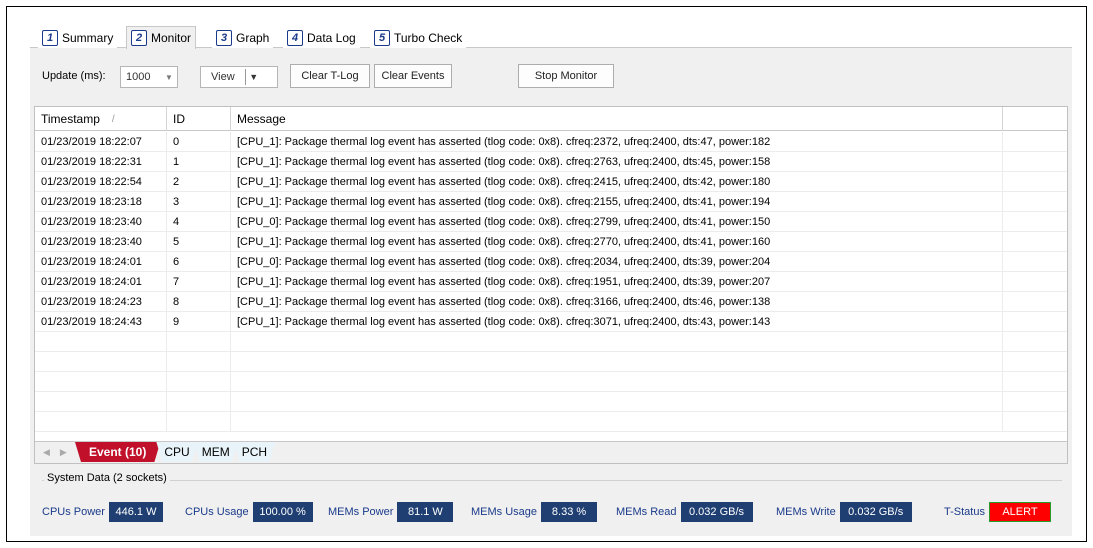 This screenshot has width=1093, height=548. What do you see at coordinates (199, 242) in the screenshot?
I see `cell-id: 5` at bounding box center [199, 242].